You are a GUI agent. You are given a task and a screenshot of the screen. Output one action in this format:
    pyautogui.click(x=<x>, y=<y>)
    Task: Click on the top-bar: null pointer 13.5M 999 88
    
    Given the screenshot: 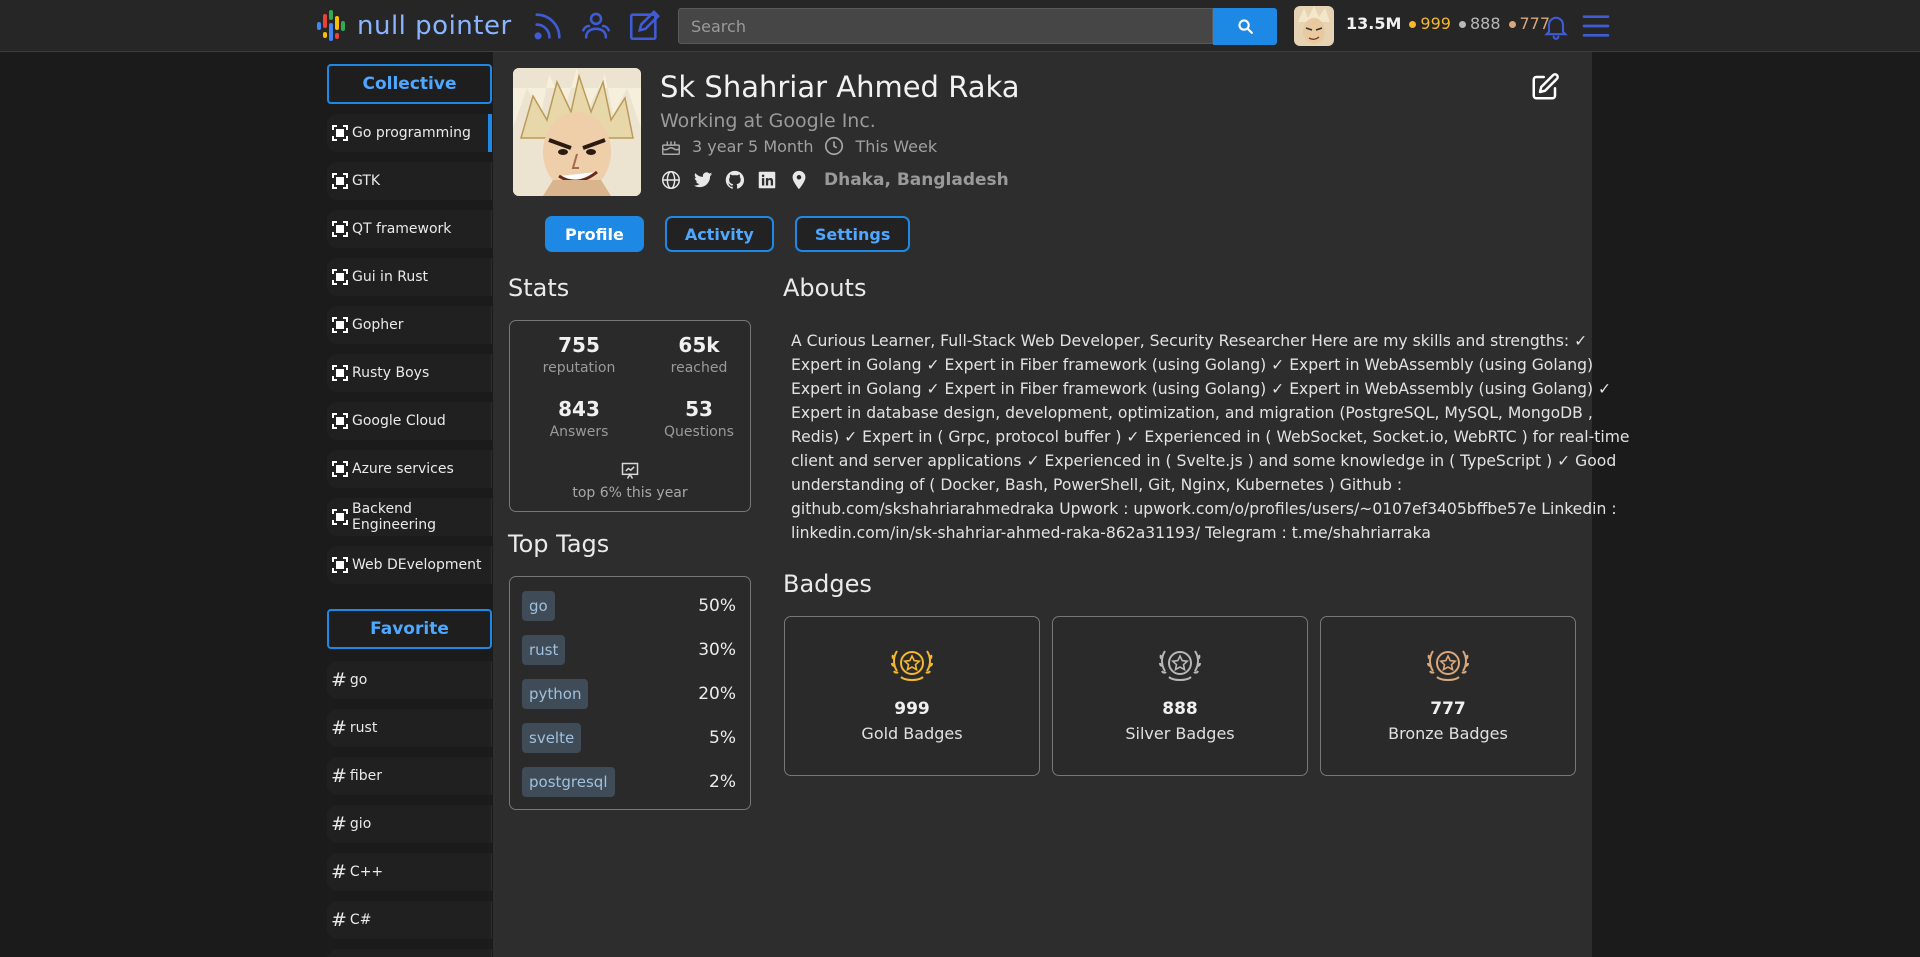 What is the action you would take?
    pyautogui.click(x=960, y=26)
    